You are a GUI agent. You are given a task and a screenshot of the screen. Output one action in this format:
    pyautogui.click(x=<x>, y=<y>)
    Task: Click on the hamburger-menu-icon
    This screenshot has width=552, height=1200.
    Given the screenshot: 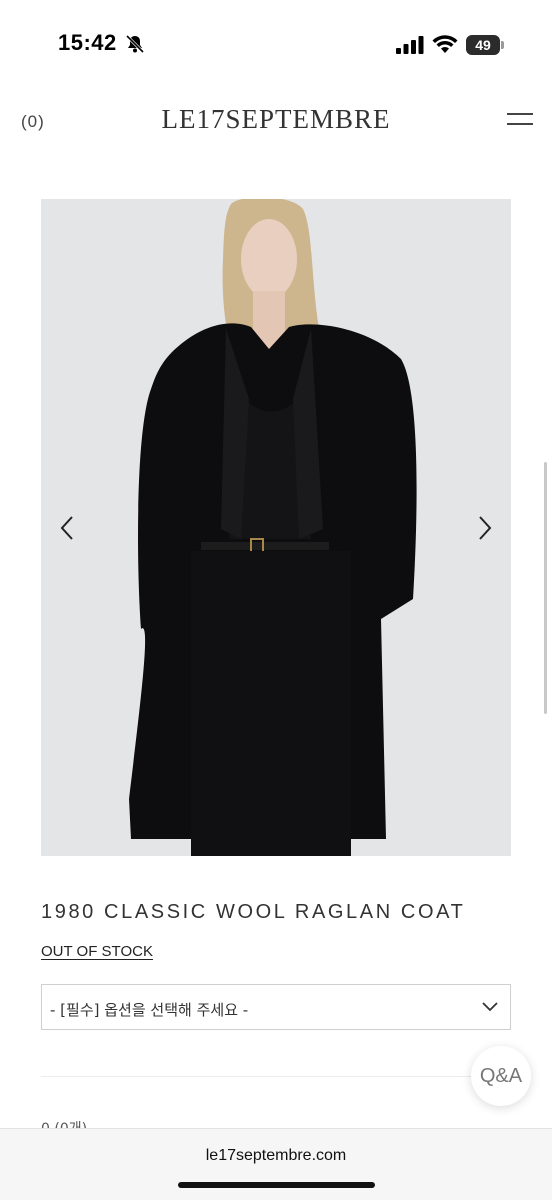 What is the action you would take?
    pyautogui.click(x=520, y=120)
    